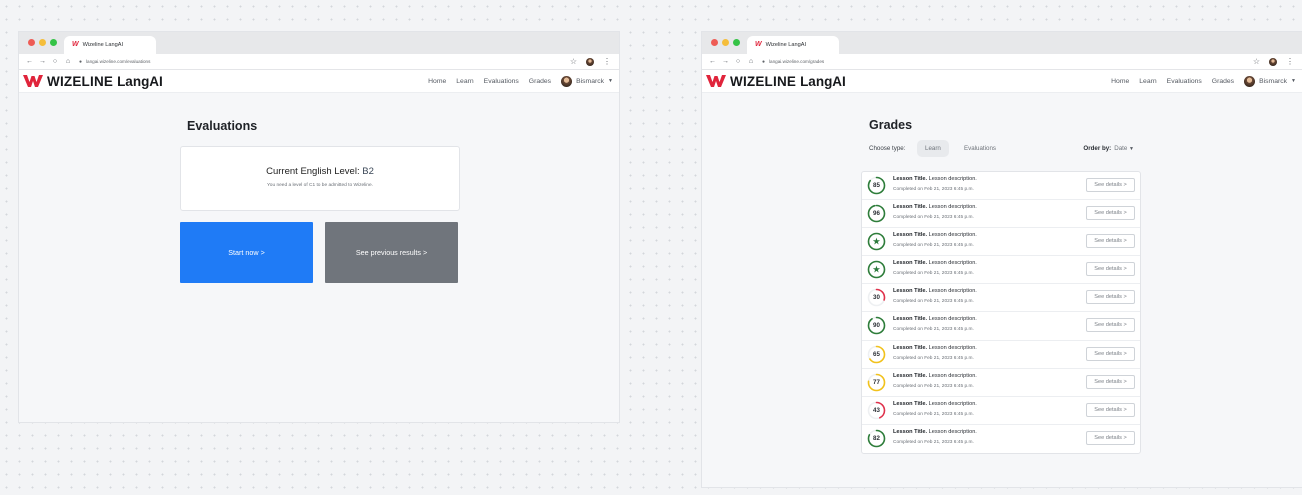  What do you see at coordinates (1002, 62) in the screenshot?
I see `address-bar: ← → ○ ⌂ ● langai.wizeline.com/grades ☆ ⋮` at bounding box center [1002, 62].